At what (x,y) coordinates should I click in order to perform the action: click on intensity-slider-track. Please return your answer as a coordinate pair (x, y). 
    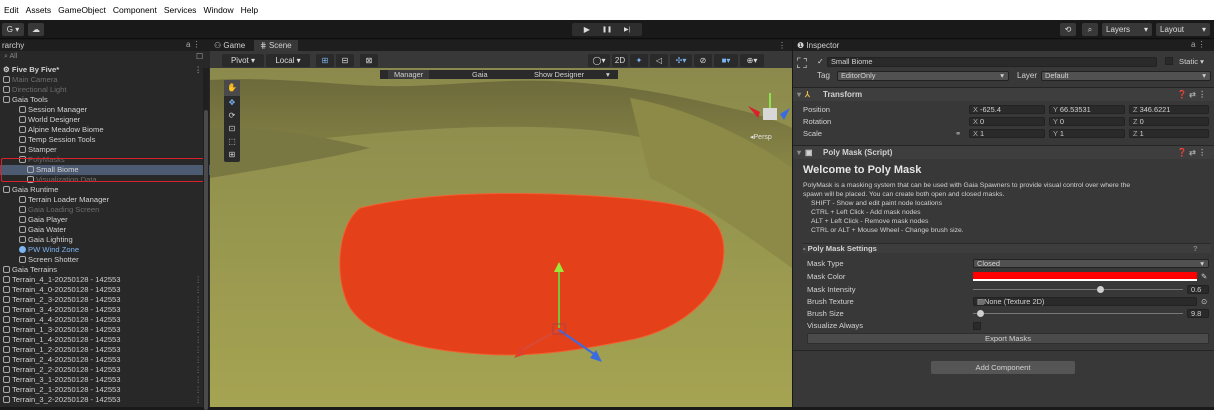
    Looking at the image, I should click on (1078, 289).